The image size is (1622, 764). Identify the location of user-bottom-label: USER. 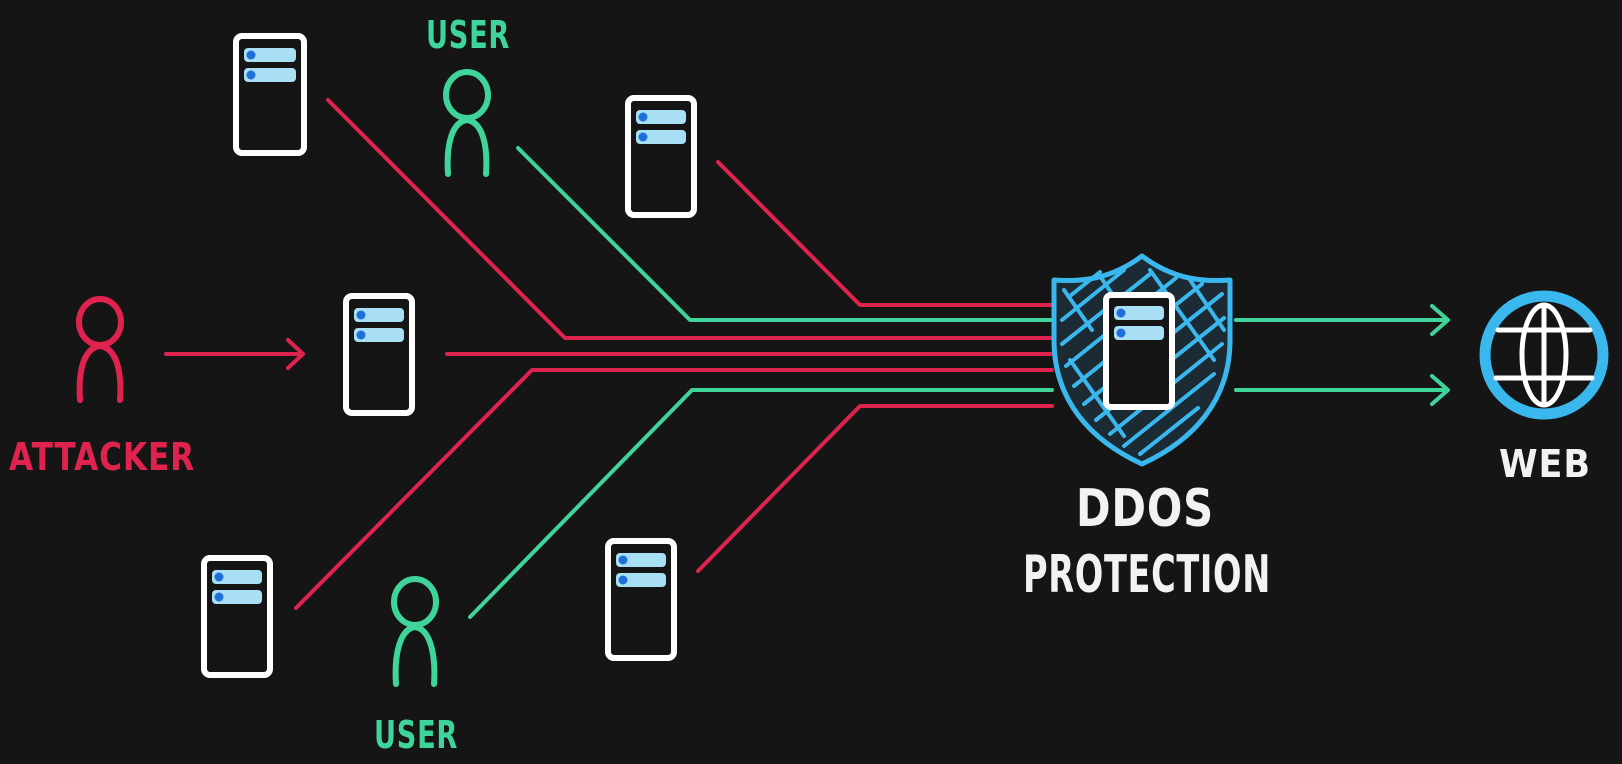
(416, 735).